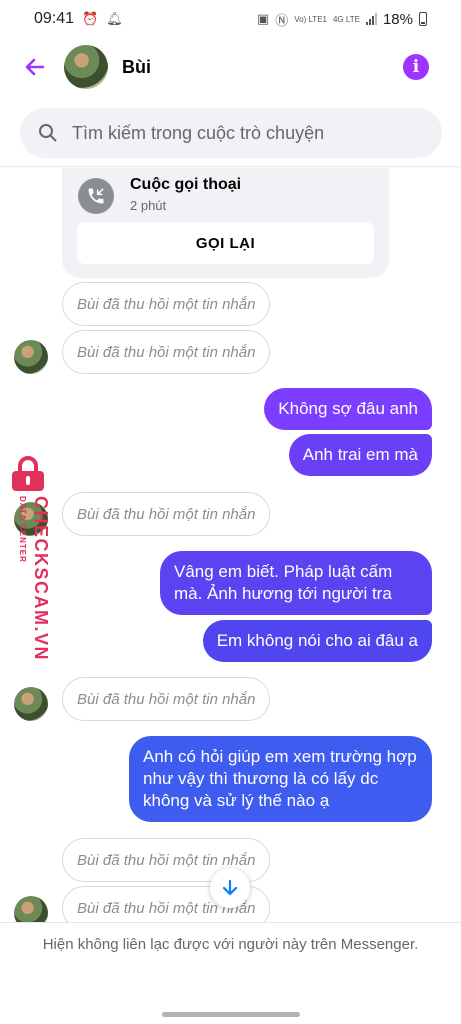  I want to click on back-arrow-icon, so click(35, 67).